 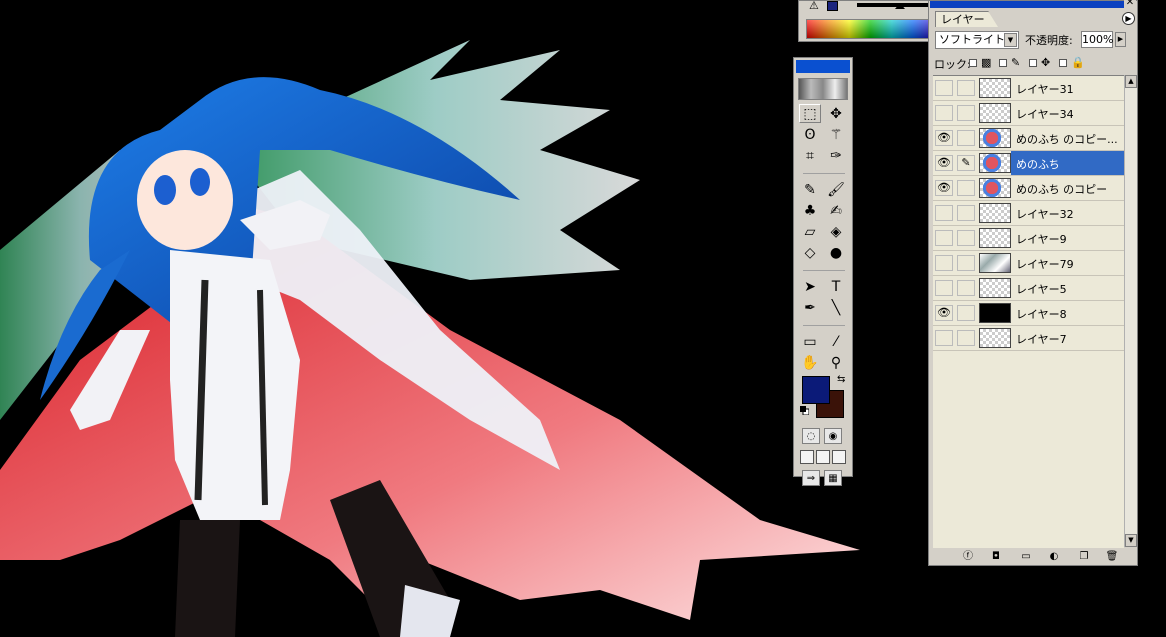 I want to click on layer-row: 👁 レイヤー8, so click(x=1028, y=313).